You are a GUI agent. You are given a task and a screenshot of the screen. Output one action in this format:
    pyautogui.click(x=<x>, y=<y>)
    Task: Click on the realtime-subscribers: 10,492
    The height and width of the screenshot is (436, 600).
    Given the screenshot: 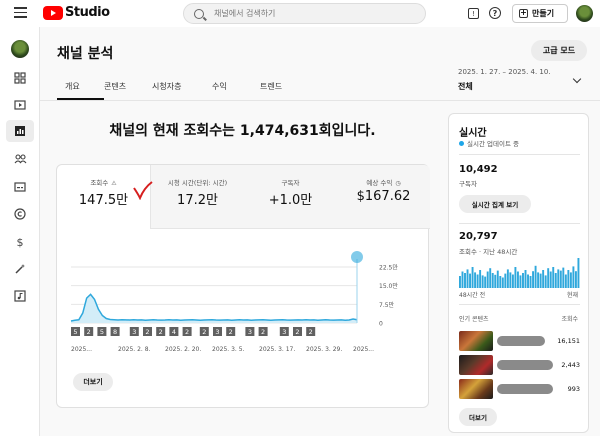 What is the action you would take?
    pyautogui.click(x=478, y=169)
    